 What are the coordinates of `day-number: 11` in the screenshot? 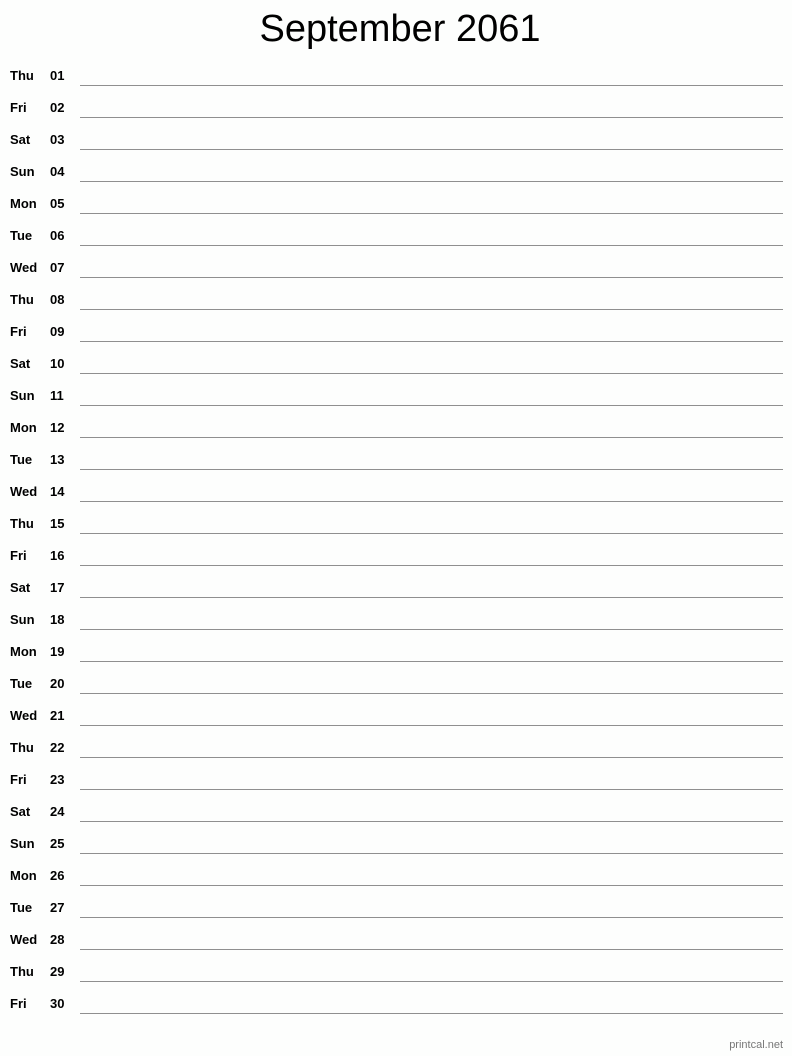 It's located at (57, 395).